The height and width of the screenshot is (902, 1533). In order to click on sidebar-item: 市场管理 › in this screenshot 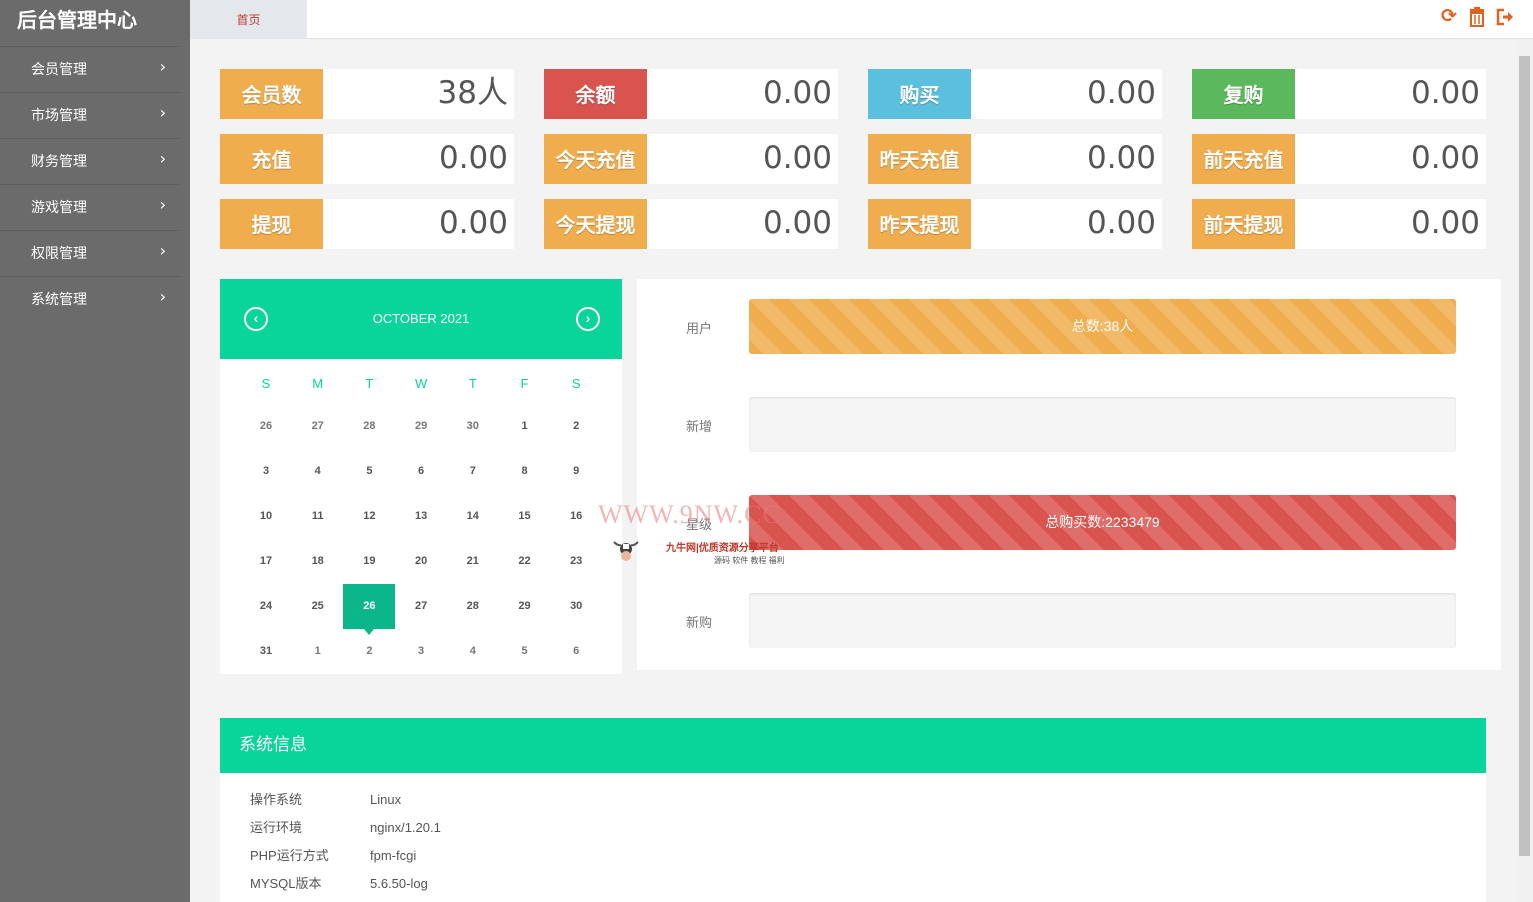, I will do `click(90, 115)`.